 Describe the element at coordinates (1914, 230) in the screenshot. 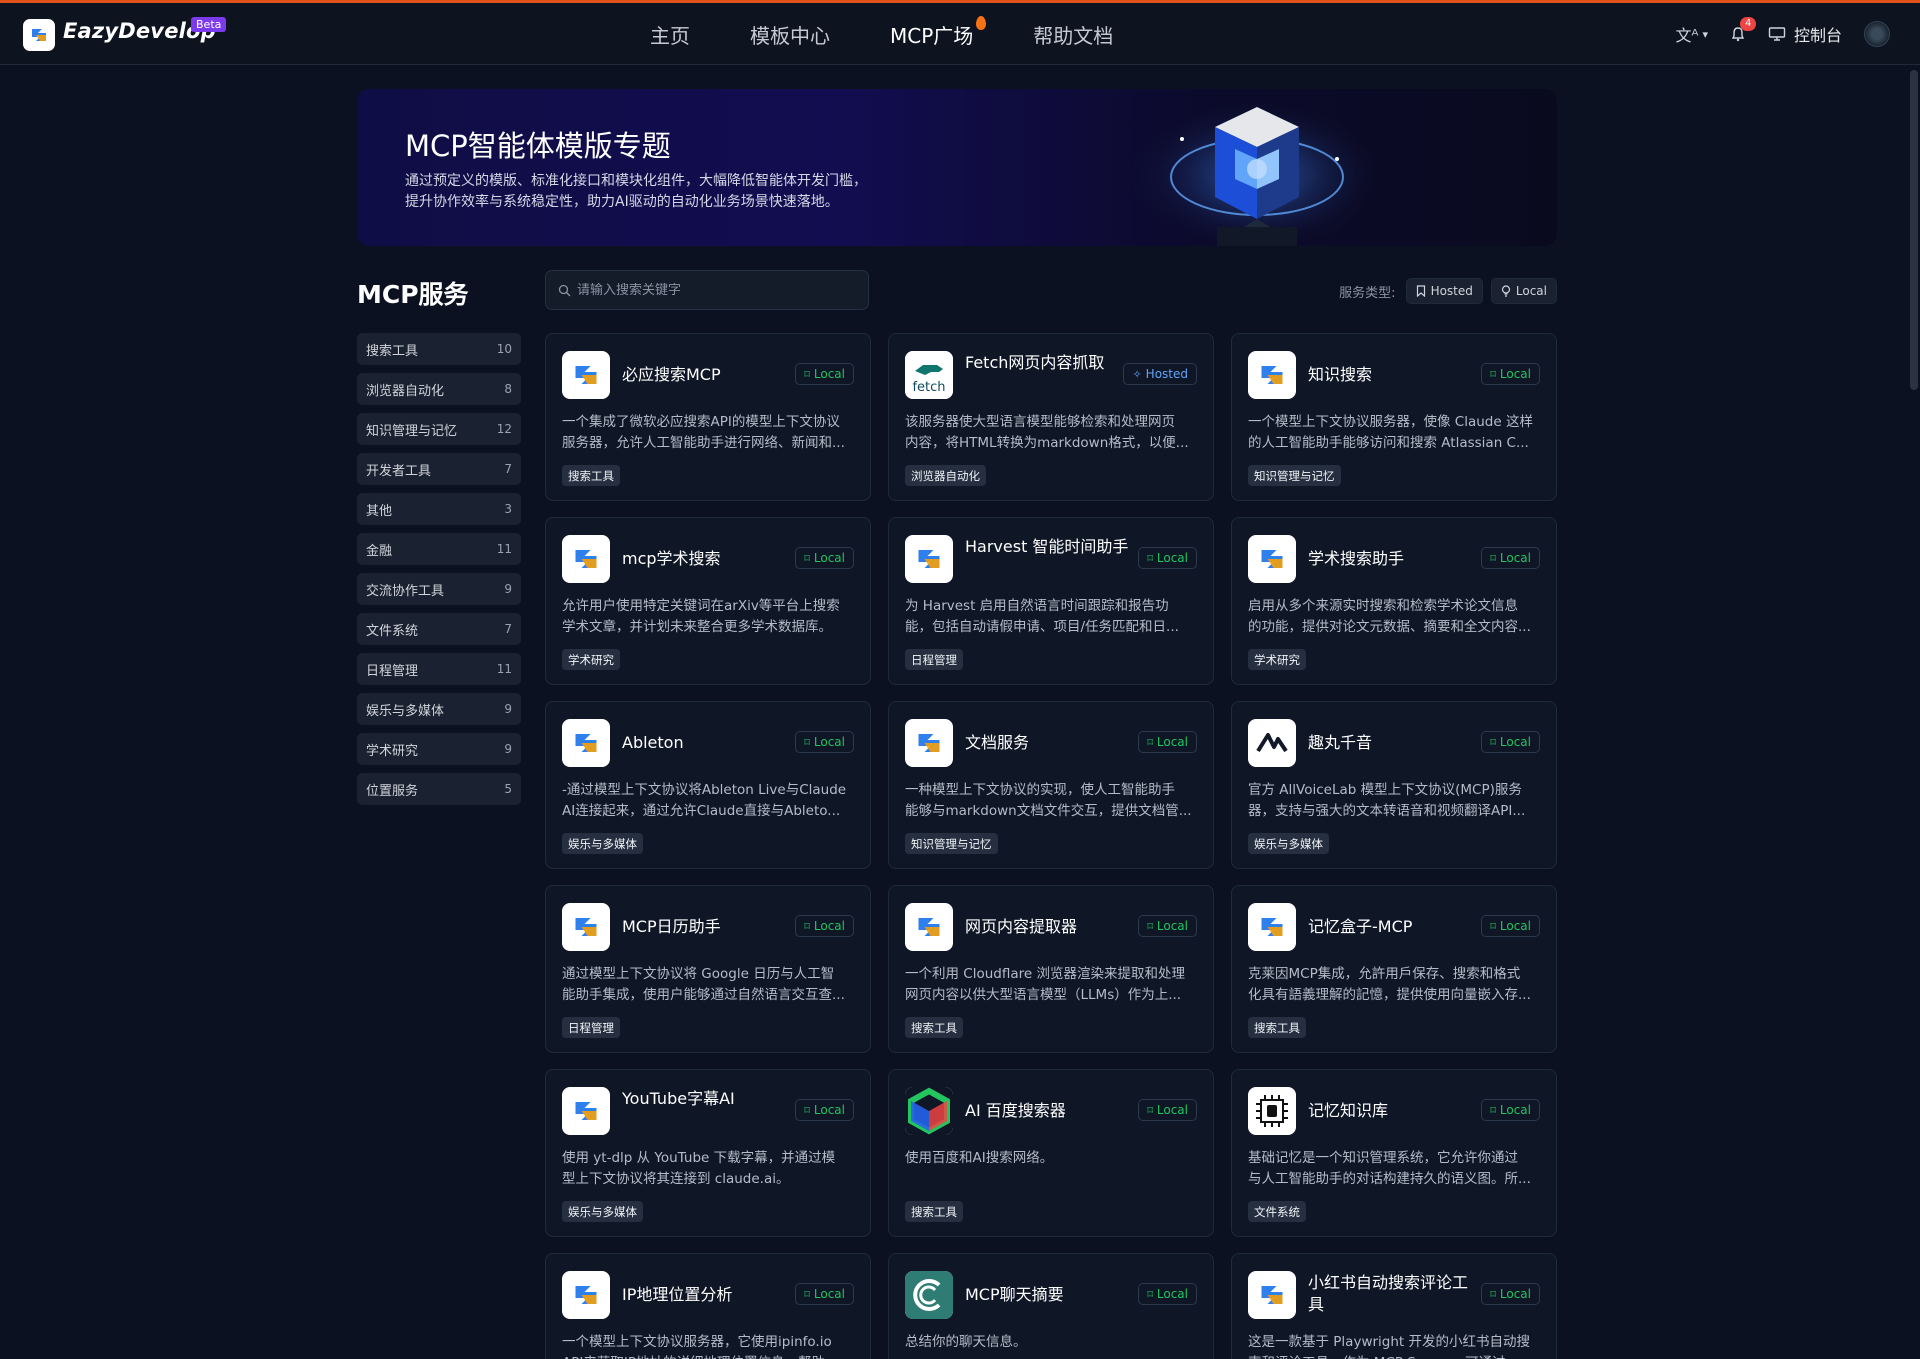

I see `scrollbar-thumb` at that location.